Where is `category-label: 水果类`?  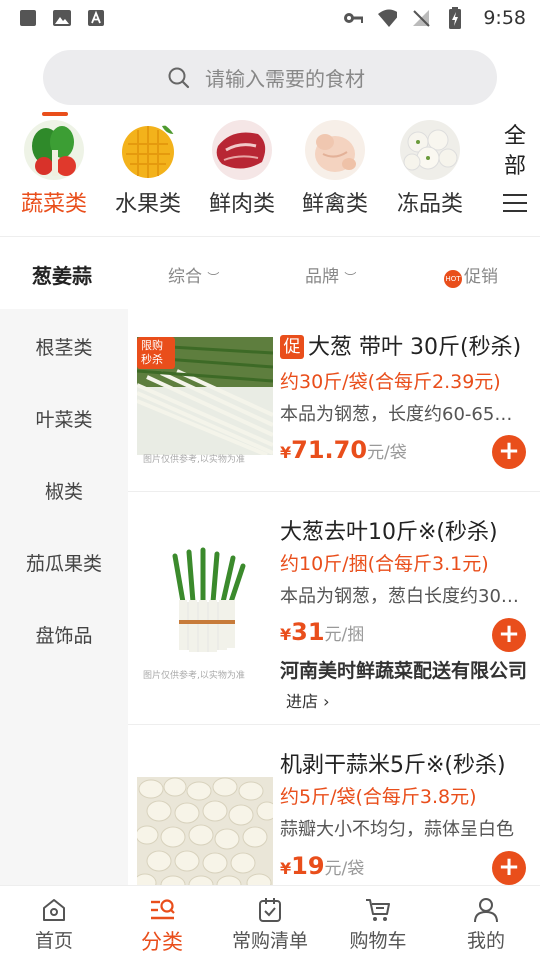 category-label: 水果类 is located at coordinates (147, 204).